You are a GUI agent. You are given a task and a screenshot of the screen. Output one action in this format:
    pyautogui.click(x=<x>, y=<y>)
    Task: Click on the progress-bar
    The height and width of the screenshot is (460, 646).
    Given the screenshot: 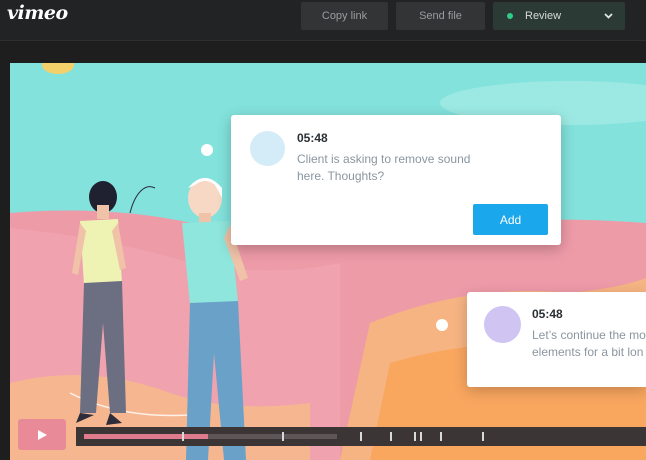 What is the action you would take?
    pyautogui.click(x=146, y=436)
    